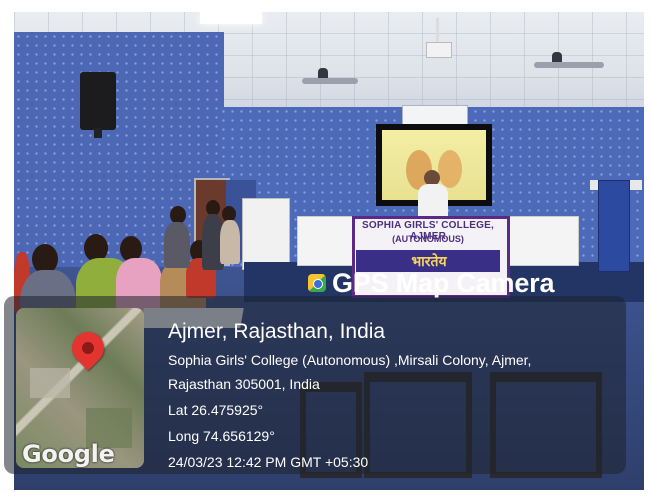 The height and width of the screenshot is (496, 652). Describe the element at coordinates (428, 231) in the screenshot. I see `banner-title: SOPHIA GIRLS' COLLEGE, AJMER` at that location.